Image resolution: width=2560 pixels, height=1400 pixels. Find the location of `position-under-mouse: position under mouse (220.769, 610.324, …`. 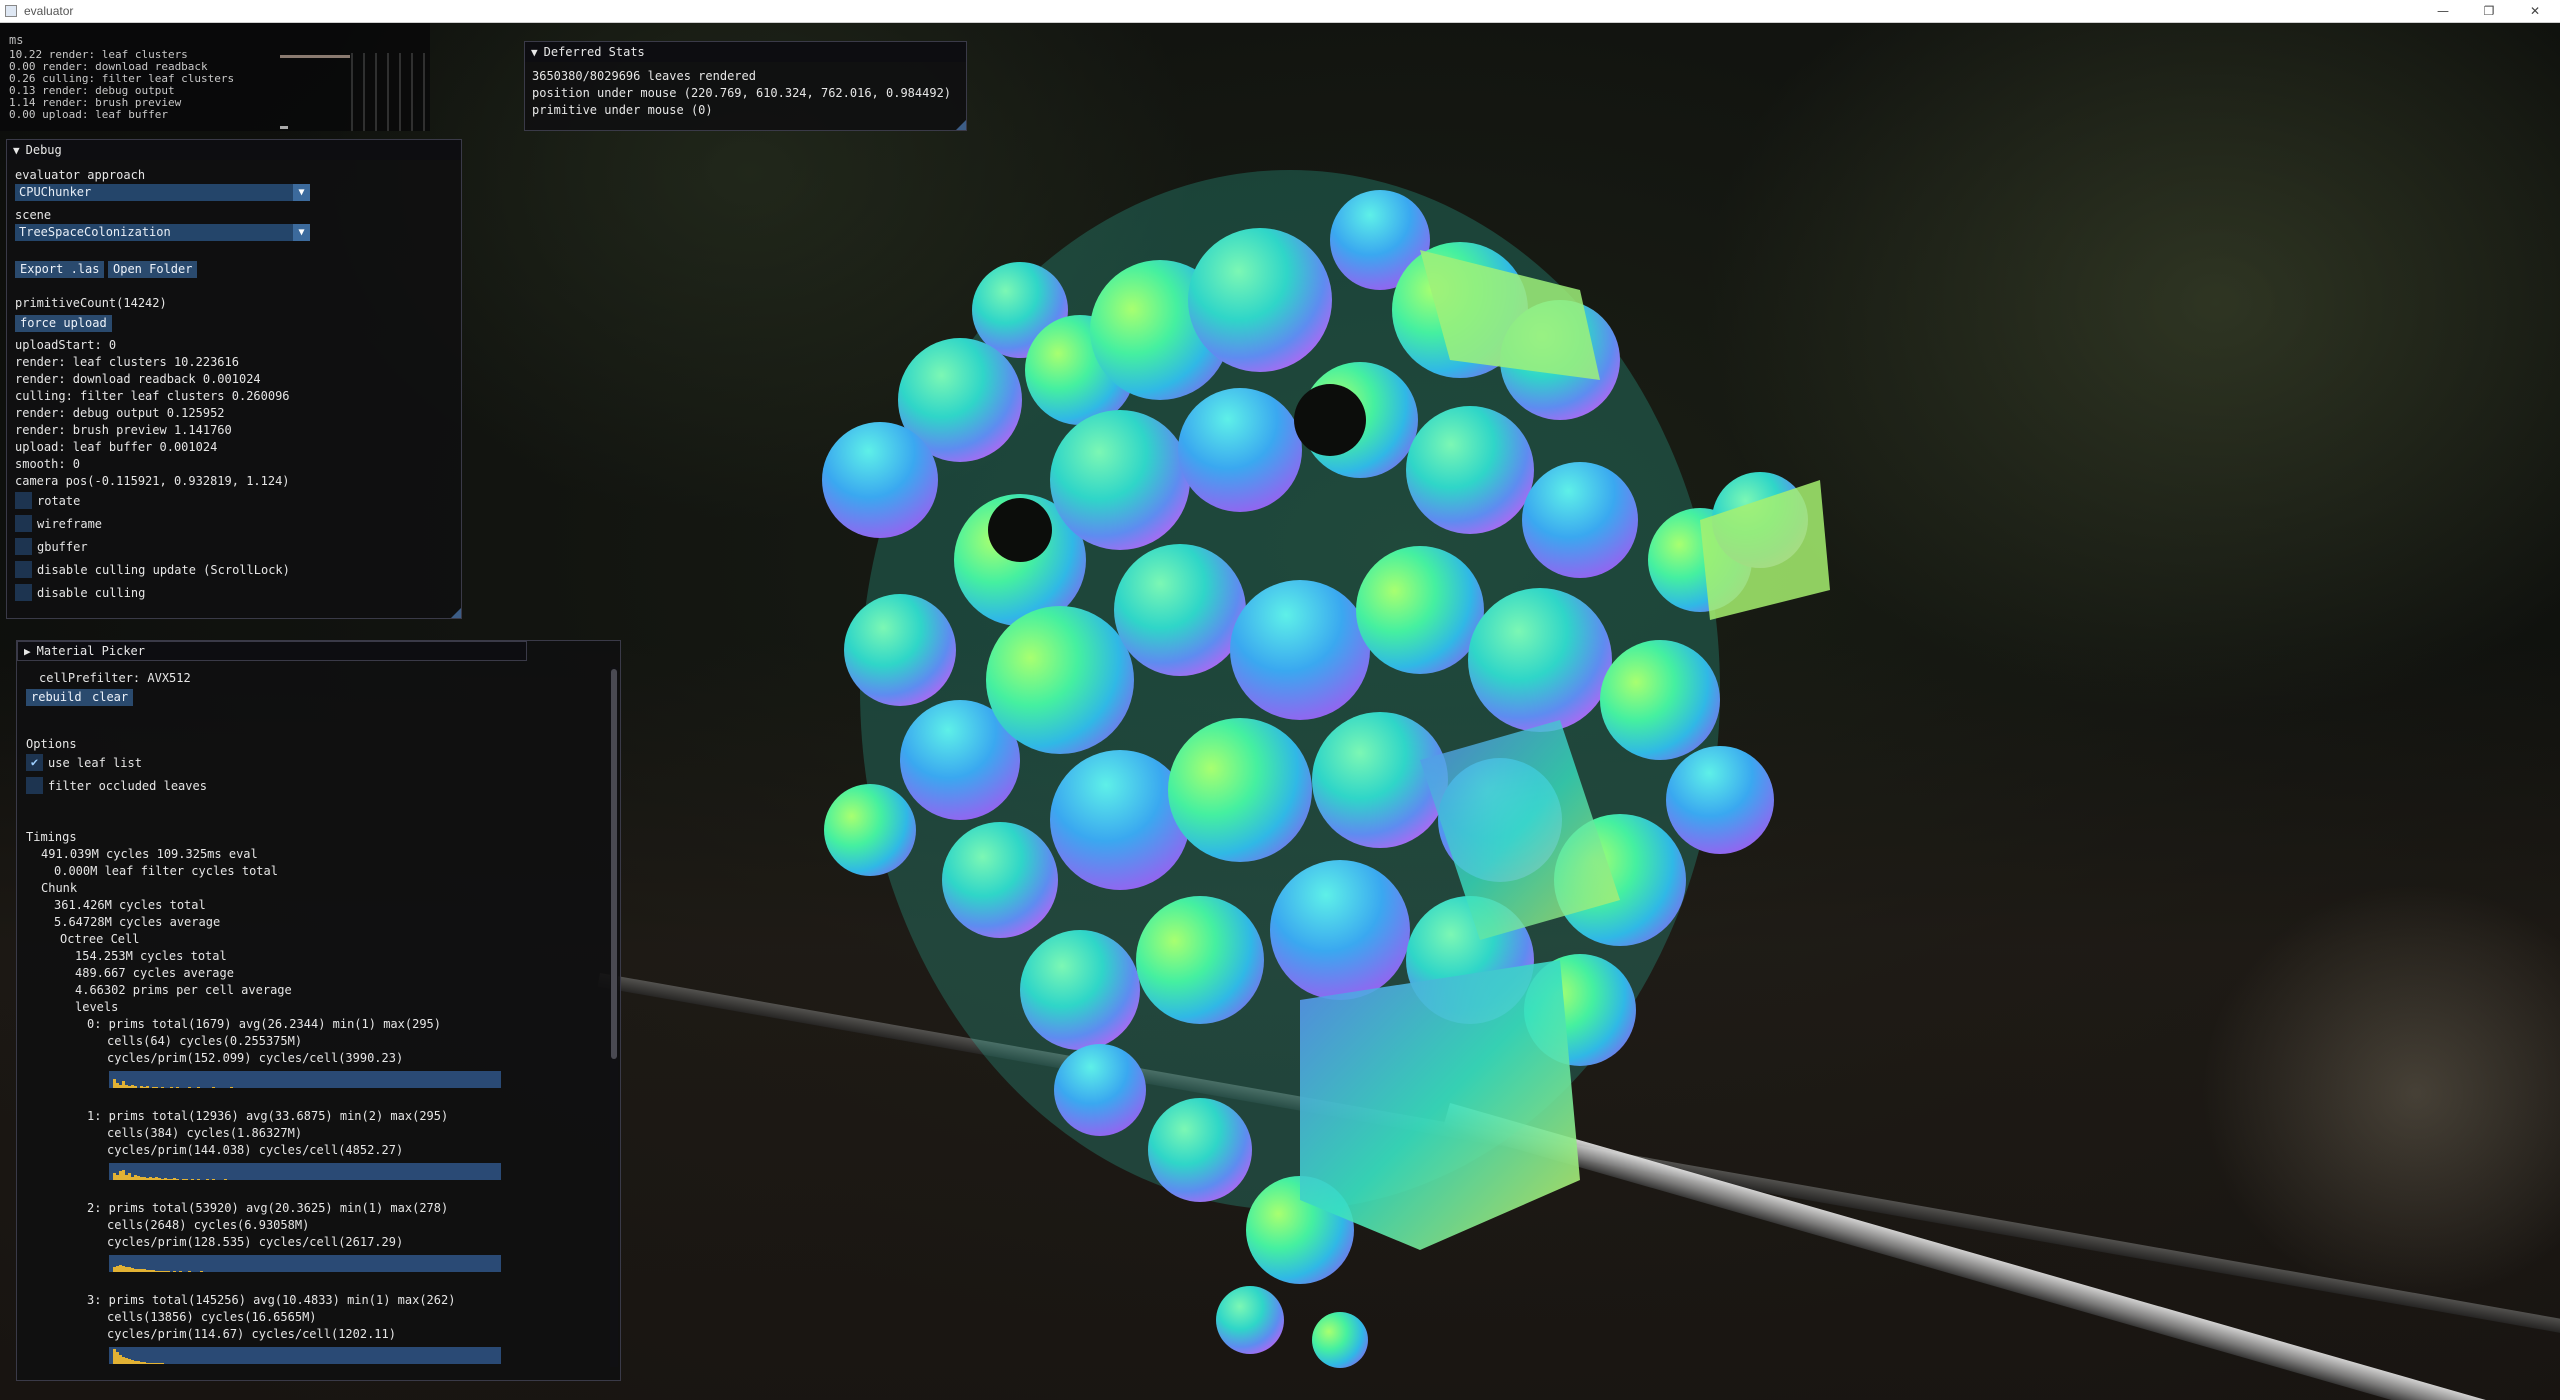

position-under-mouse: position under mouse (220.769, 610.324, … is located at coordinates (742, 93).